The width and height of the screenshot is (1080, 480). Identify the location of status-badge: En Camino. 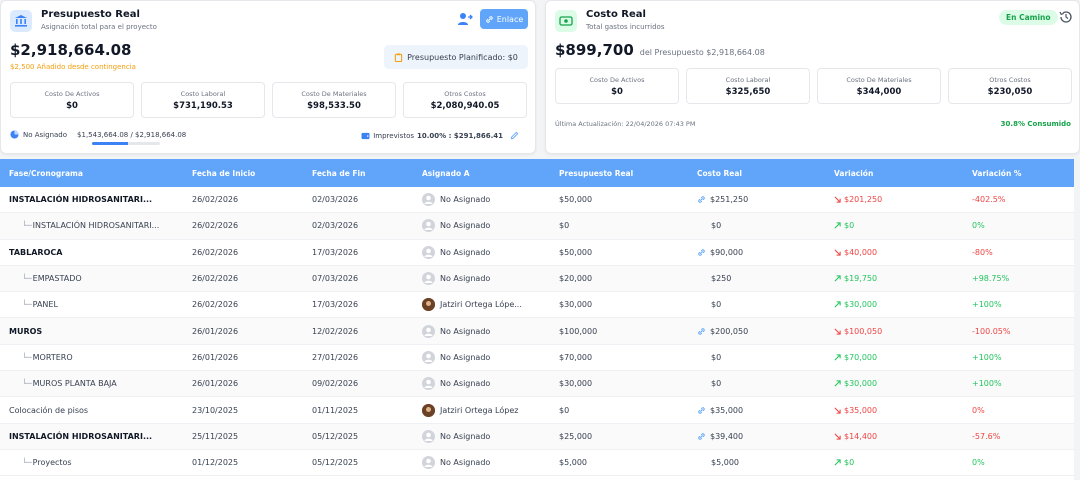
(1028, 17).